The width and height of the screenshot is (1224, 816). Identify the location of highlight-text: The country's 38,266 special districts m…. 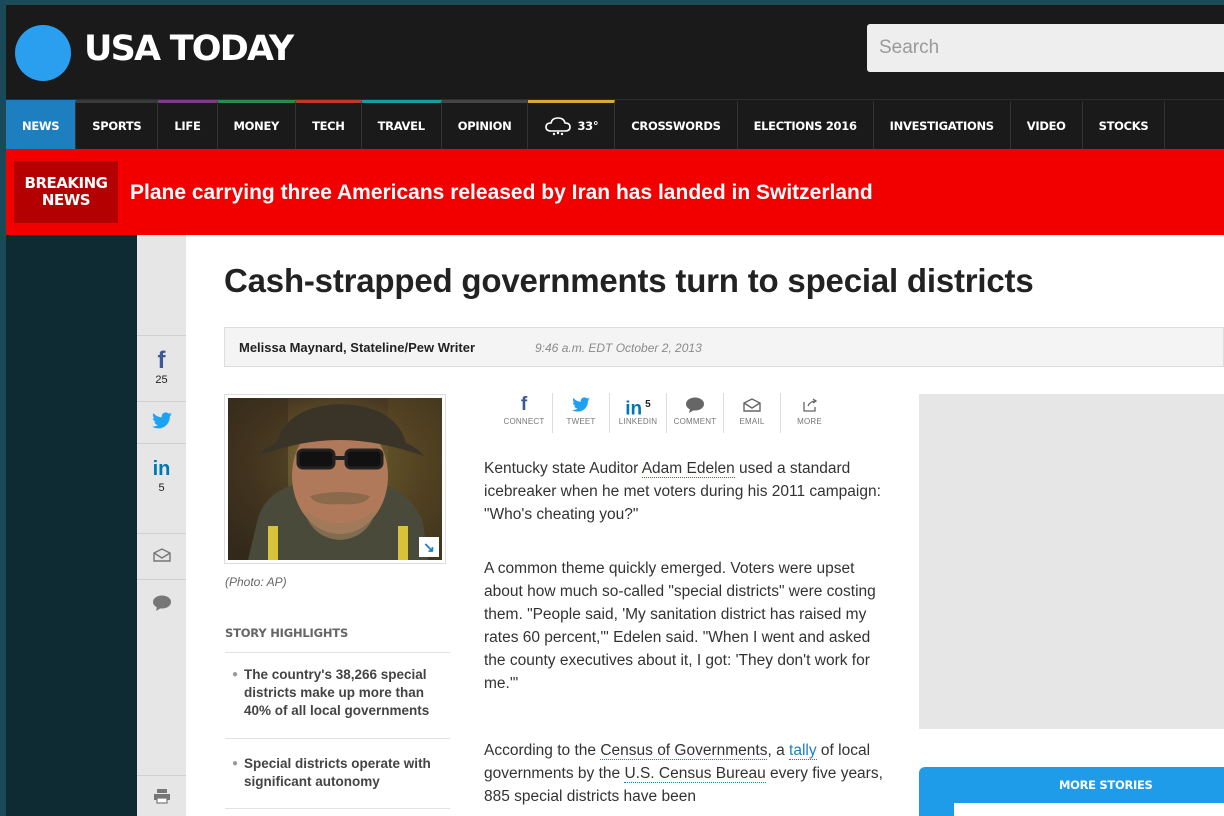
(337, 692).